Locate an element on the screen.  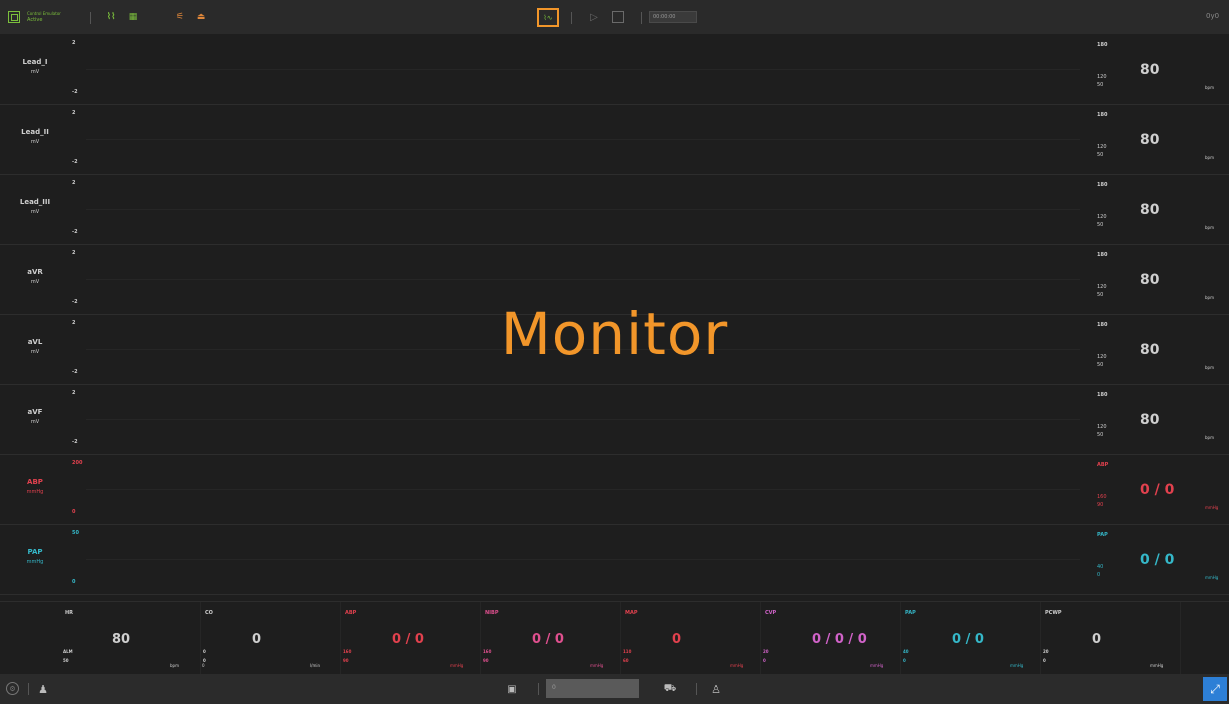
waveform-lane: Lead_III mV 2 -2 180 120 50 80 bpm is located at coordinates (614, 209).